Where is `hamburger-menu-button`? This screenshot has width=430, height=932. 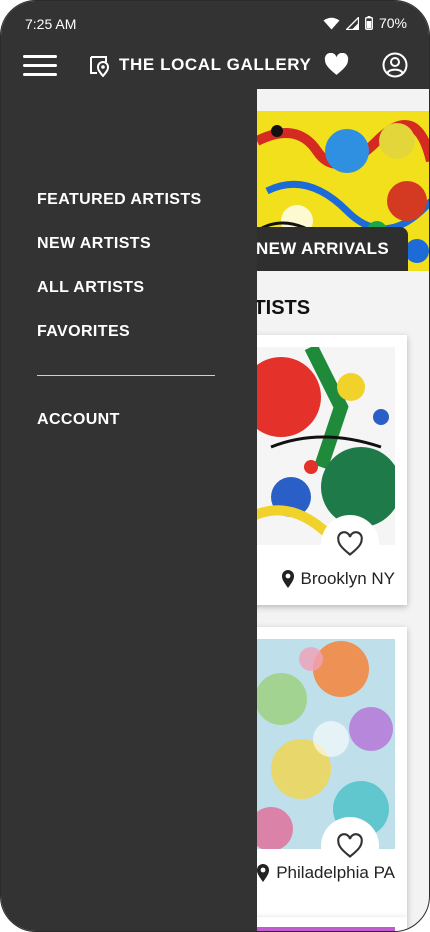 hamburger-menu-button is located at coordinates (40, 66).